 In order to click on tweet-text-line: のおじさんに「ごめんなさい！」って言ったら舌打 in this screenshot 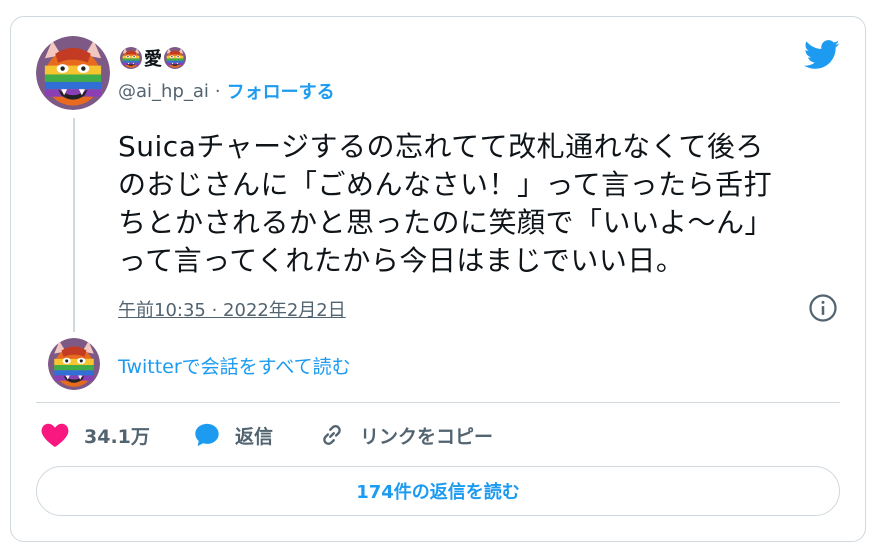, I will do `click(445, 184)`.